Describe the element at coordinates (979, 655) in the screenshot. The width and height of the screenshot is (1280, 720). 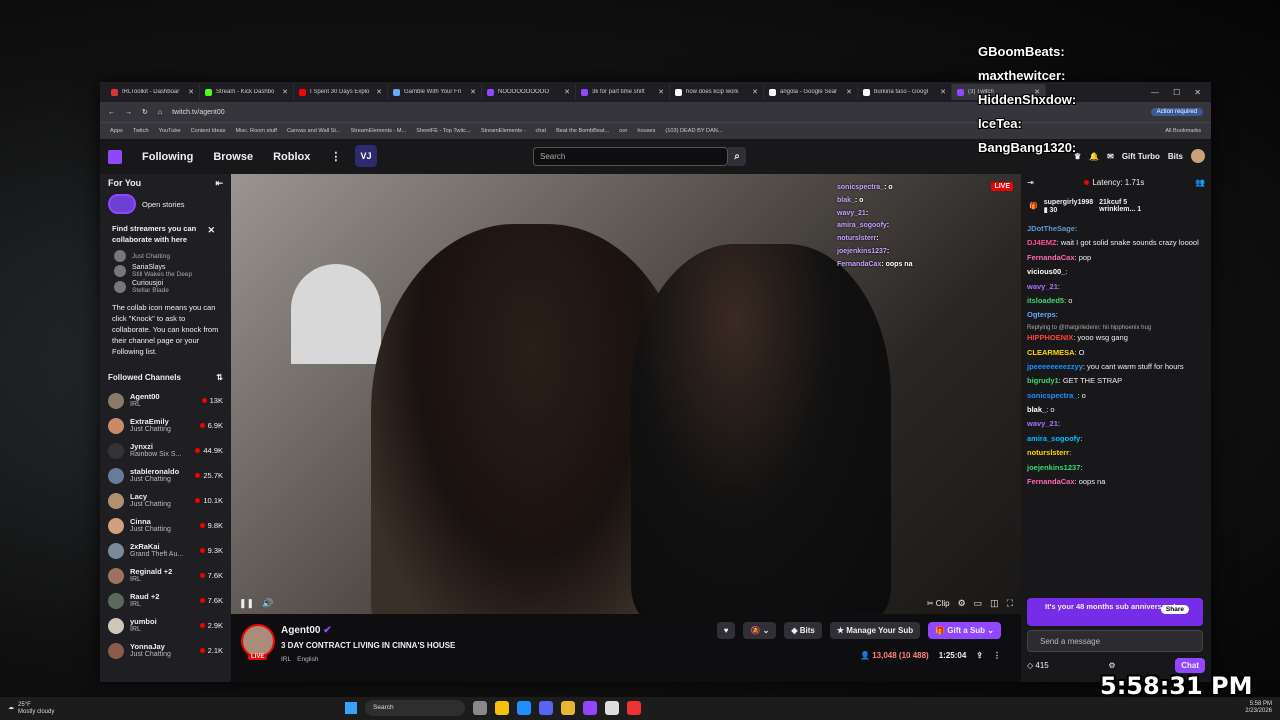
I see `share-icon: ⇪` at that location.